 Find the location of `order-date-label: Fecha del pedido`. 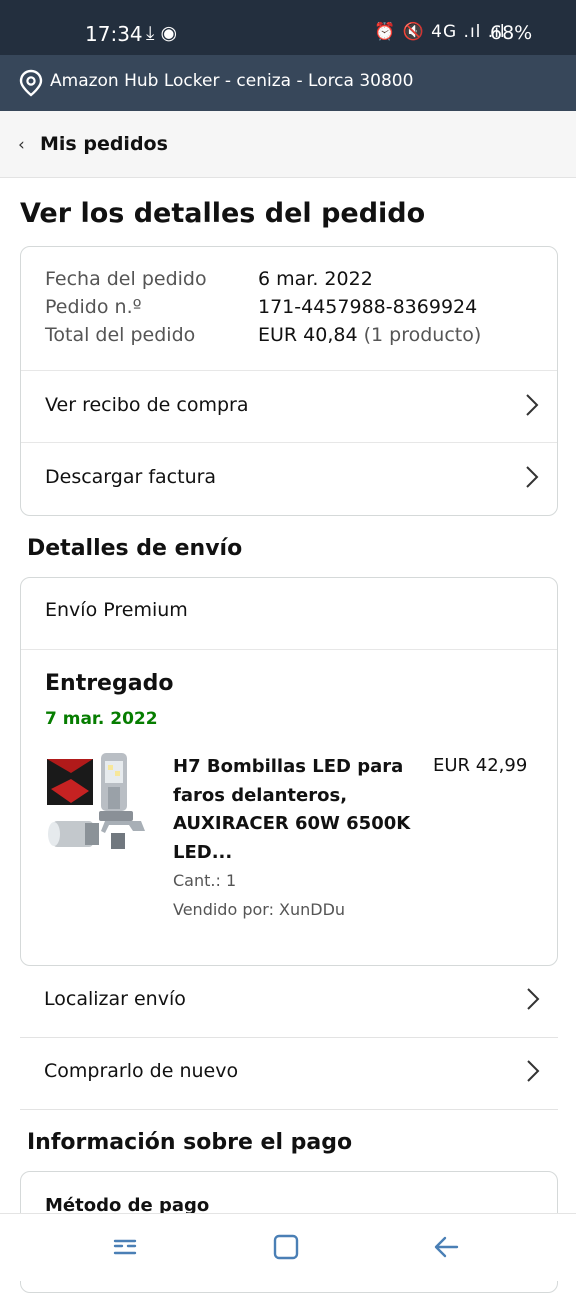

order-date-label: Fecha del pedido is located at coordinates (126, 279).